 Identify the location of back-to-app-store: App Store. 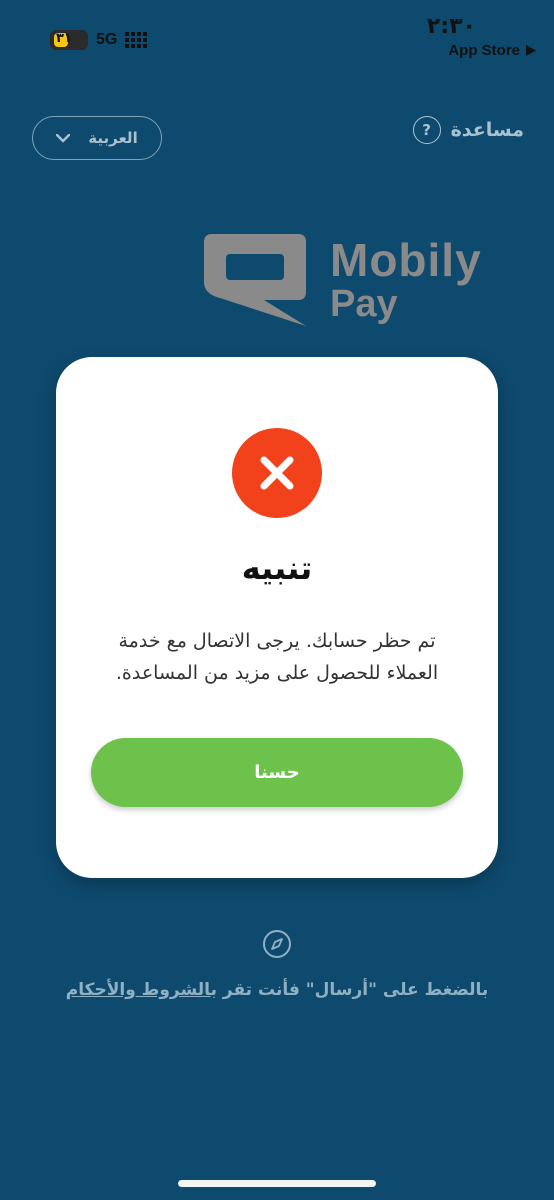
(492, 50).